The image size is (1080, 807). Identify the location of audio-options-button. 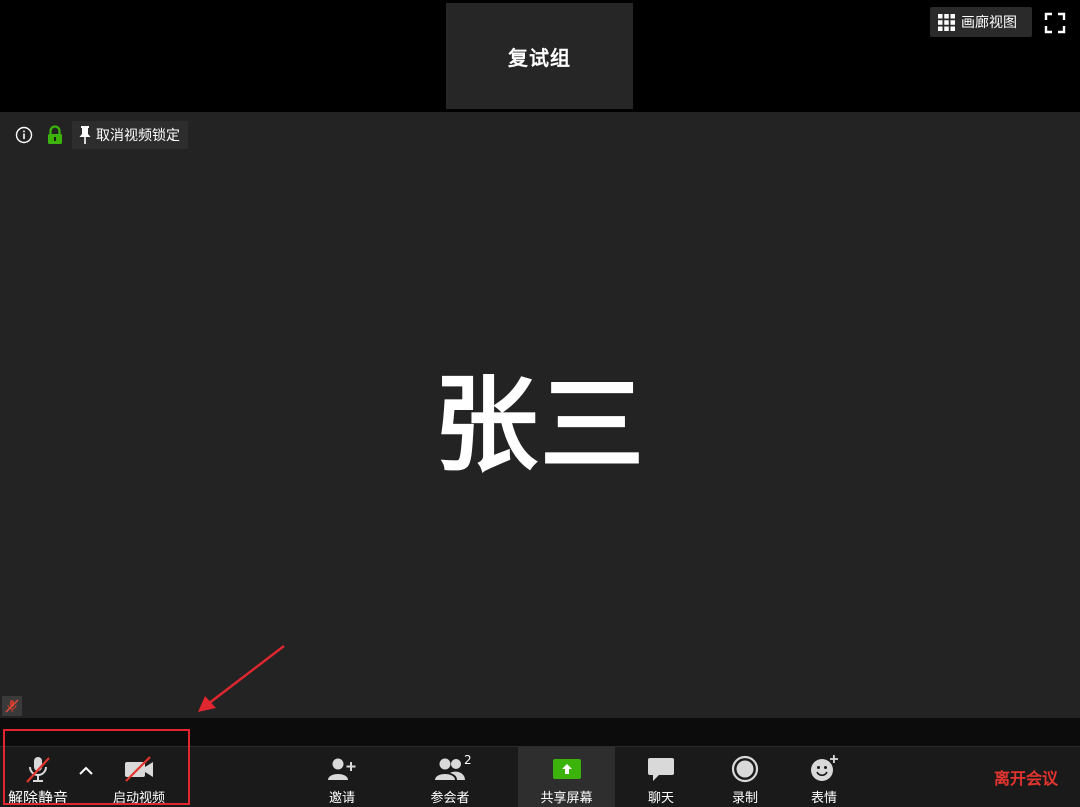
(86, 771).